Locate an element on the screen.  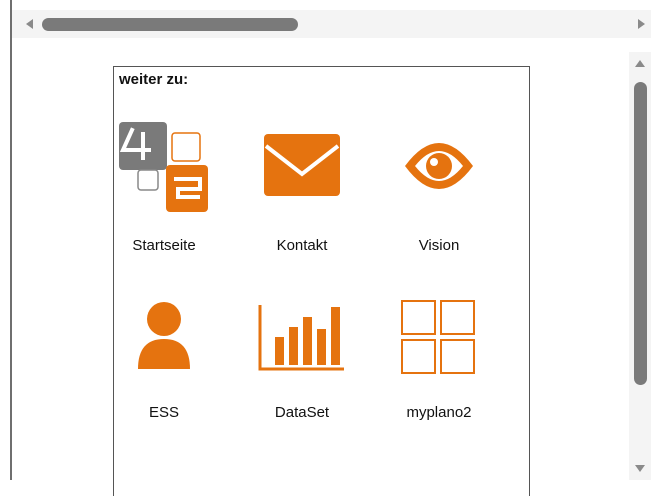
tile-vision: Vision is located at coordinates (439, 197).